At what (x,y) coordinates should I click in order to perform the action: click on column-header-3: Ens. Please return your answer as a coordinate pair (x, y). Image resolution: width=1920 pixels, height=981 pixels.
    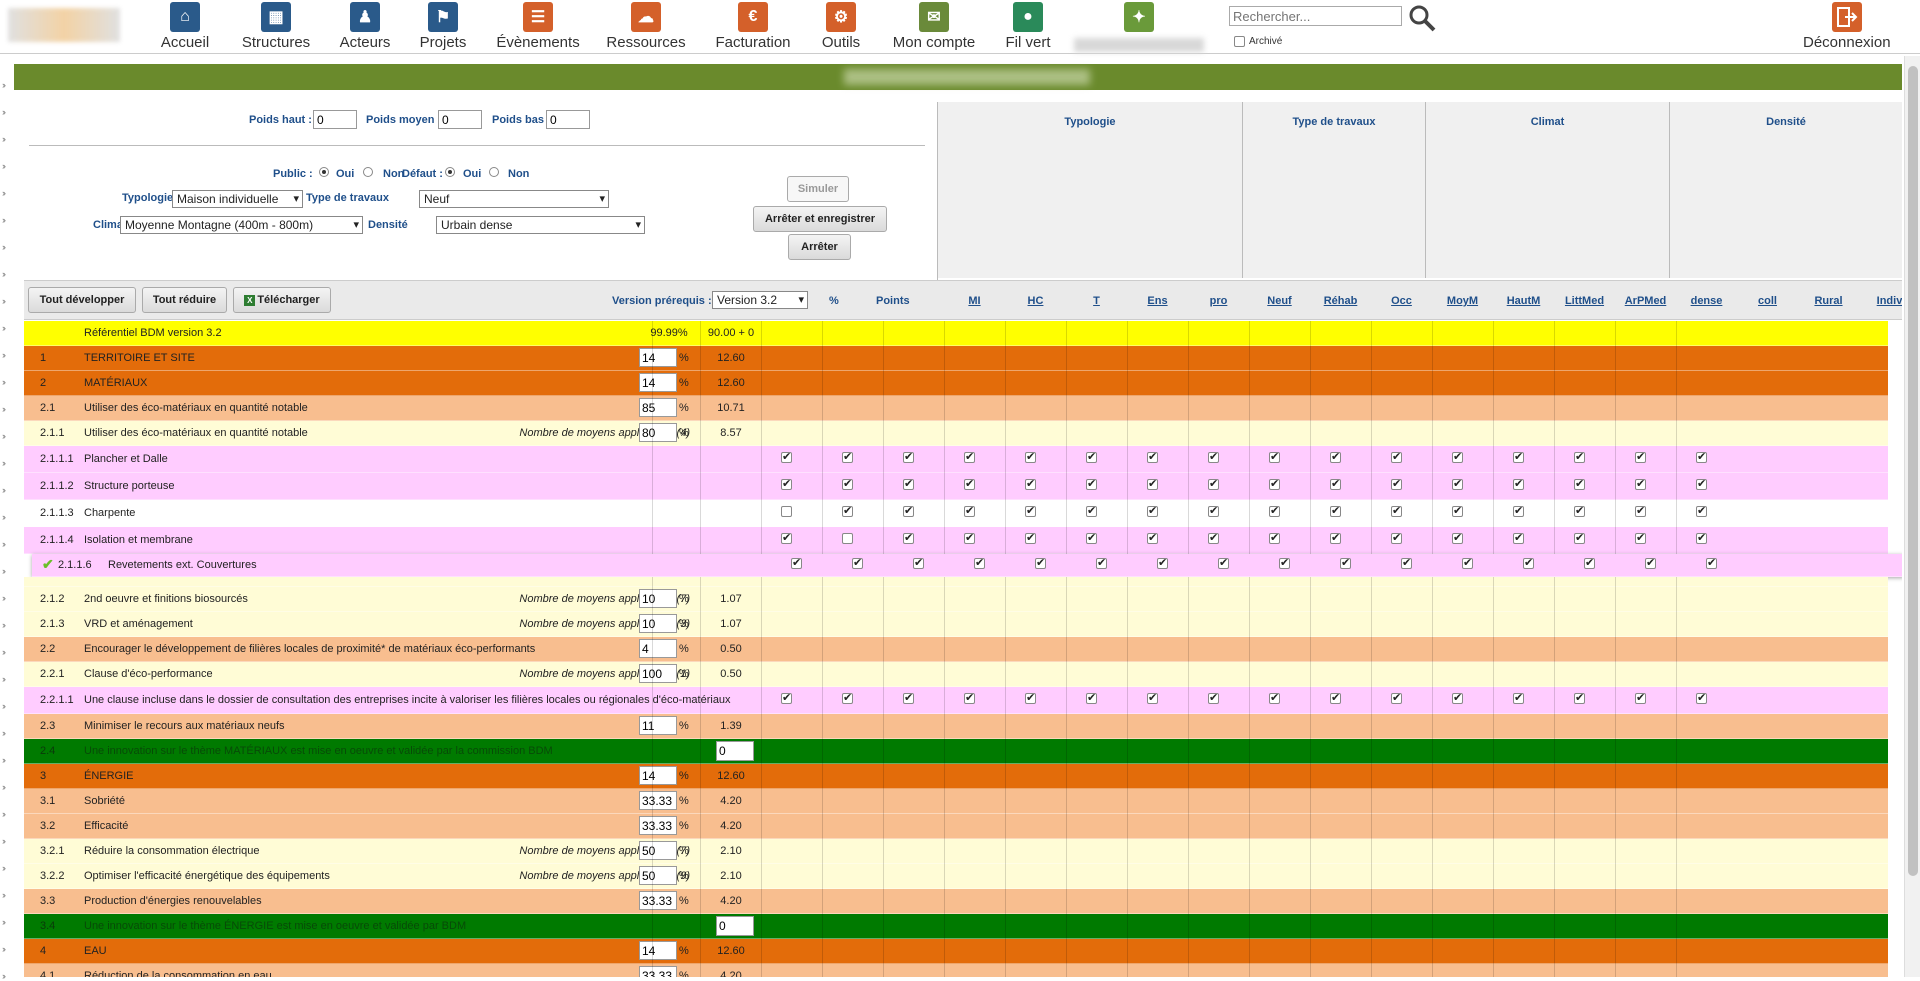
    Looking at the image, I should click on (1157, 301).